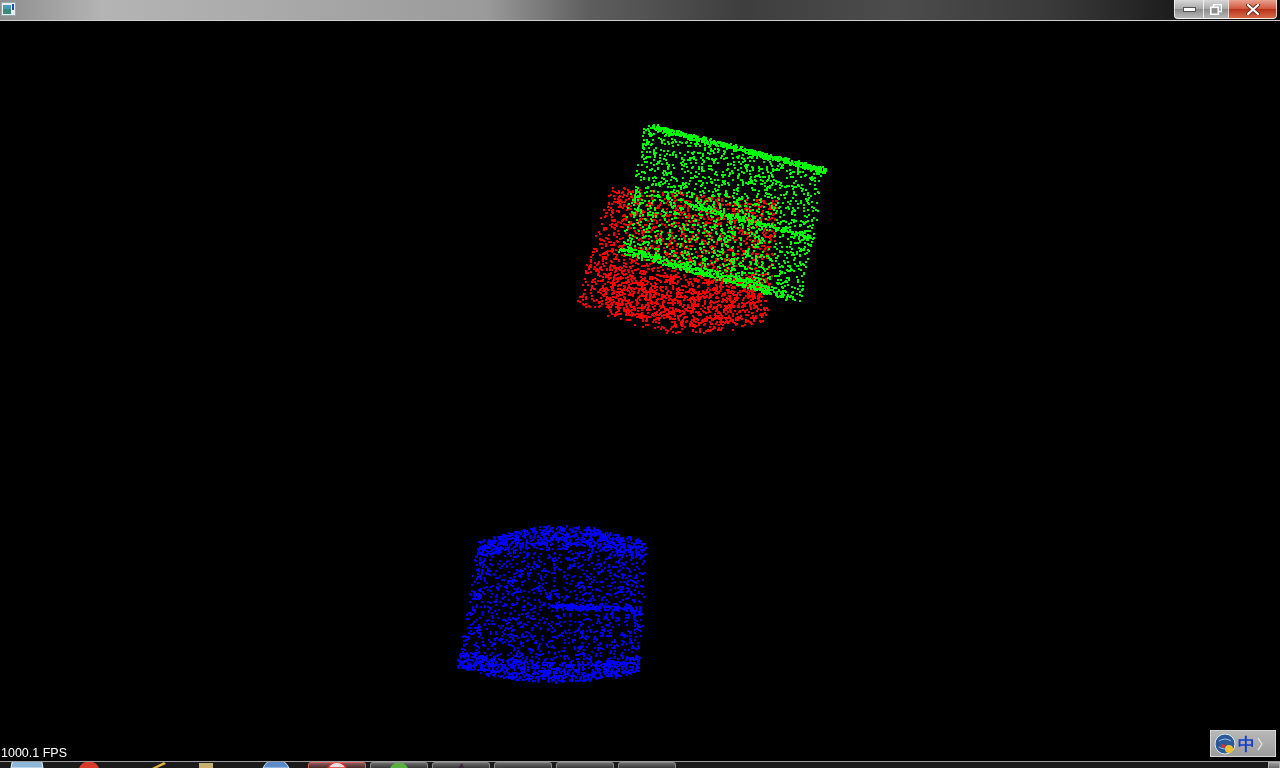 This screenshot has width=1280, height=768. What do you see at coordinates (1225, 743) in the screenshot?
I see `globe-icon` at bounding box center [1225, 743].